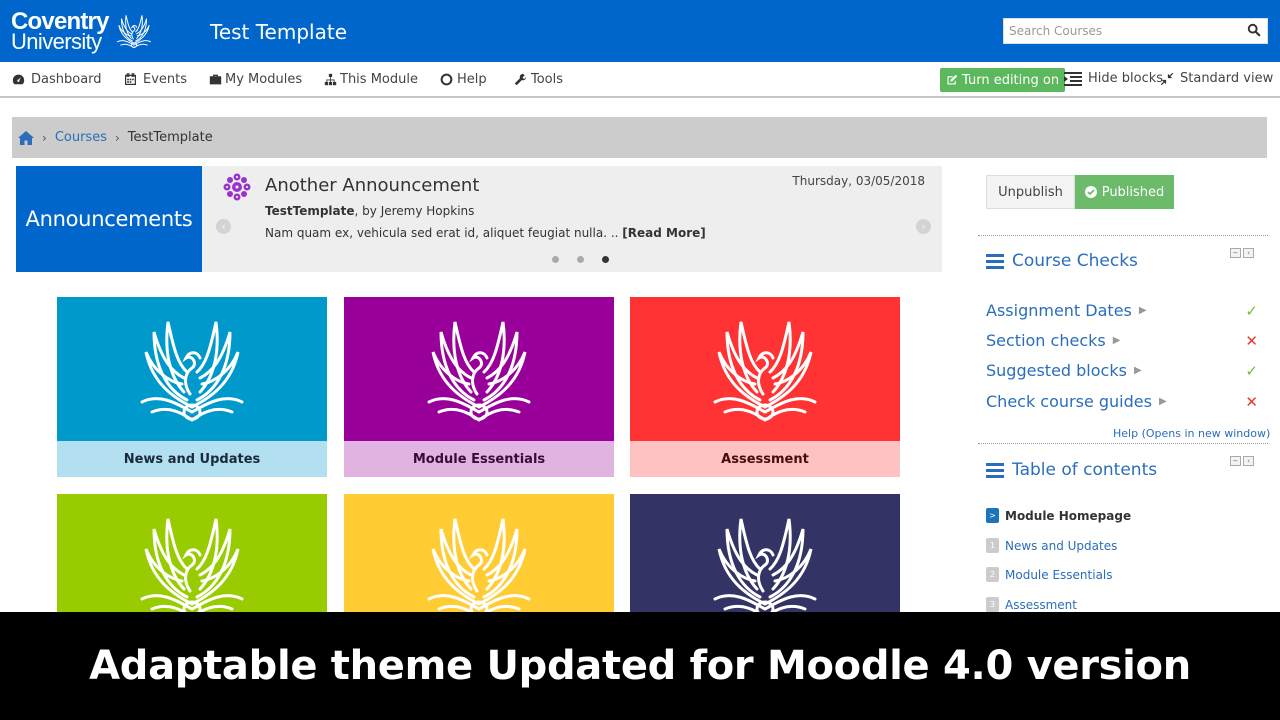 The height and width of the screenshot is (720, 1280). I want to click on toc-item: 1 News and Updates, so click(1051, 545).